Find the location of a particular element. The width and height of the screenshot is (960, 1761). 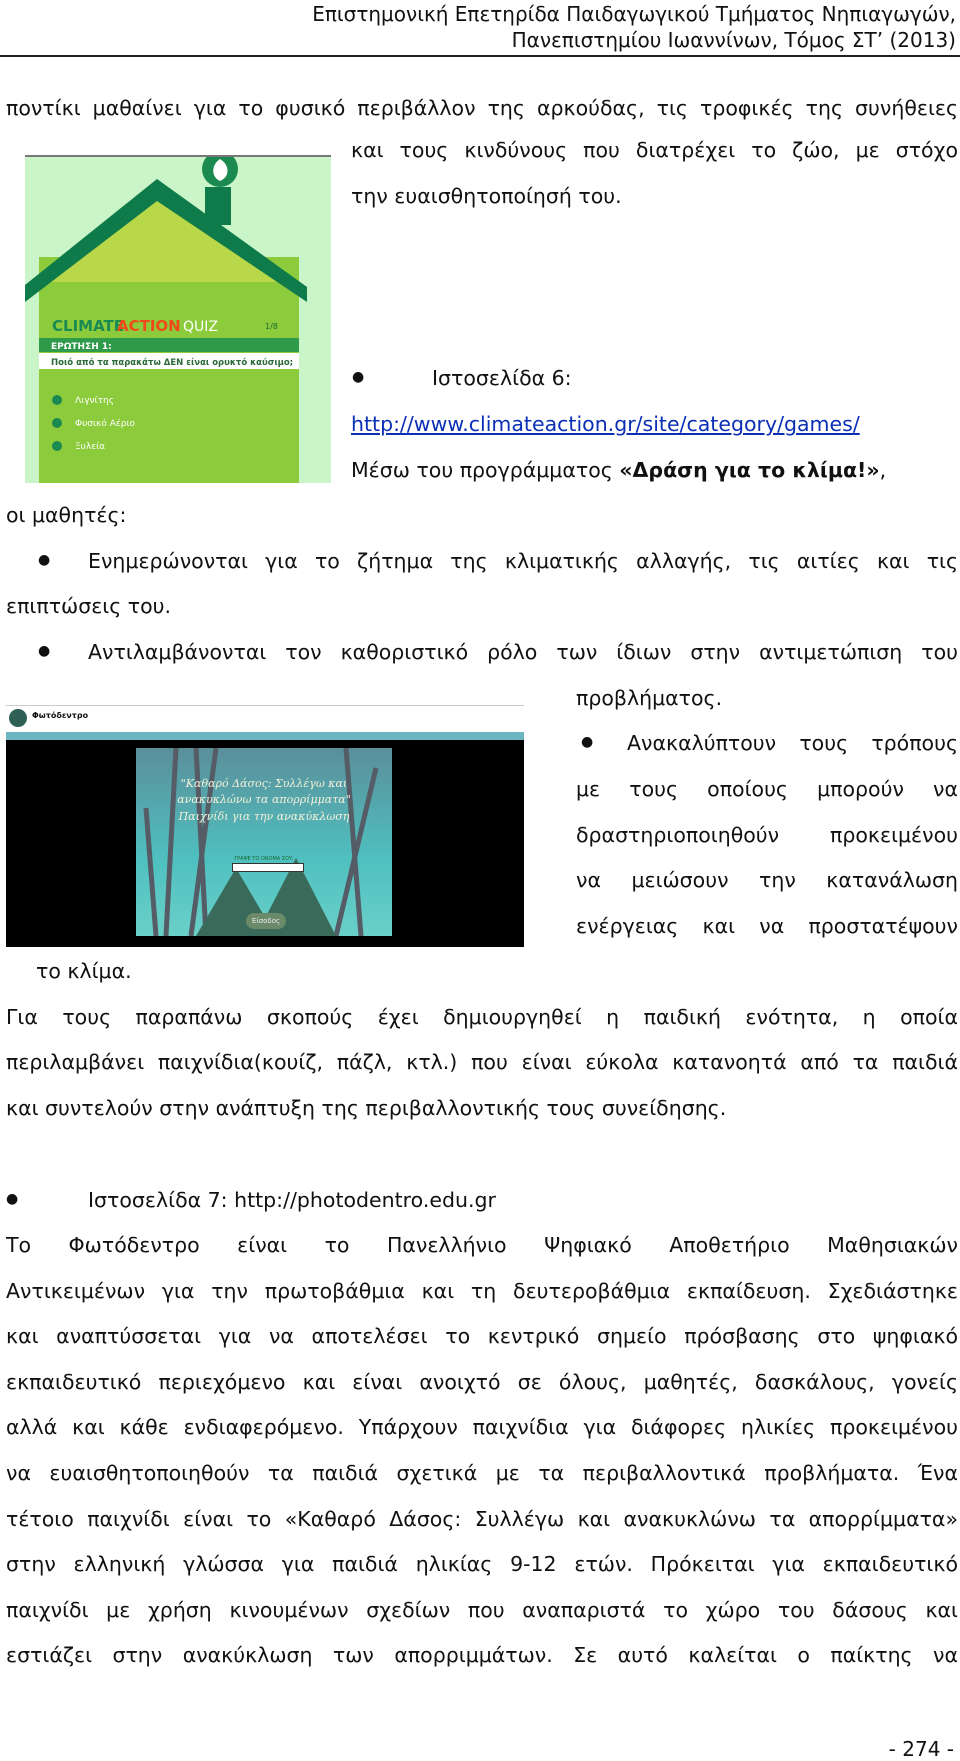

logo-climate: CLIMATE is located at coordinates (88, 326).